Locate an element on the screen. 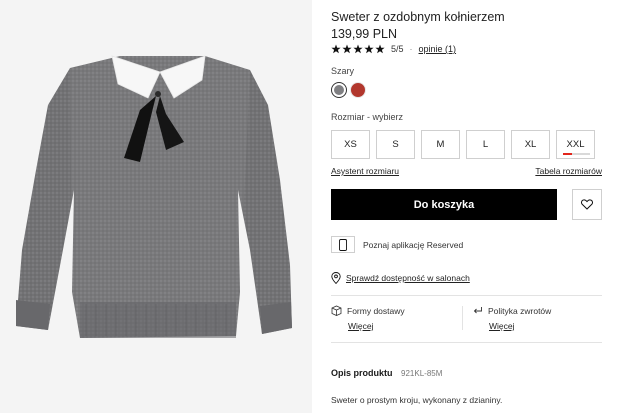 Image resolution: width=620 pixels, height=413 pixels. size-option-xxl: XXL is located at coordinates (575, 144).